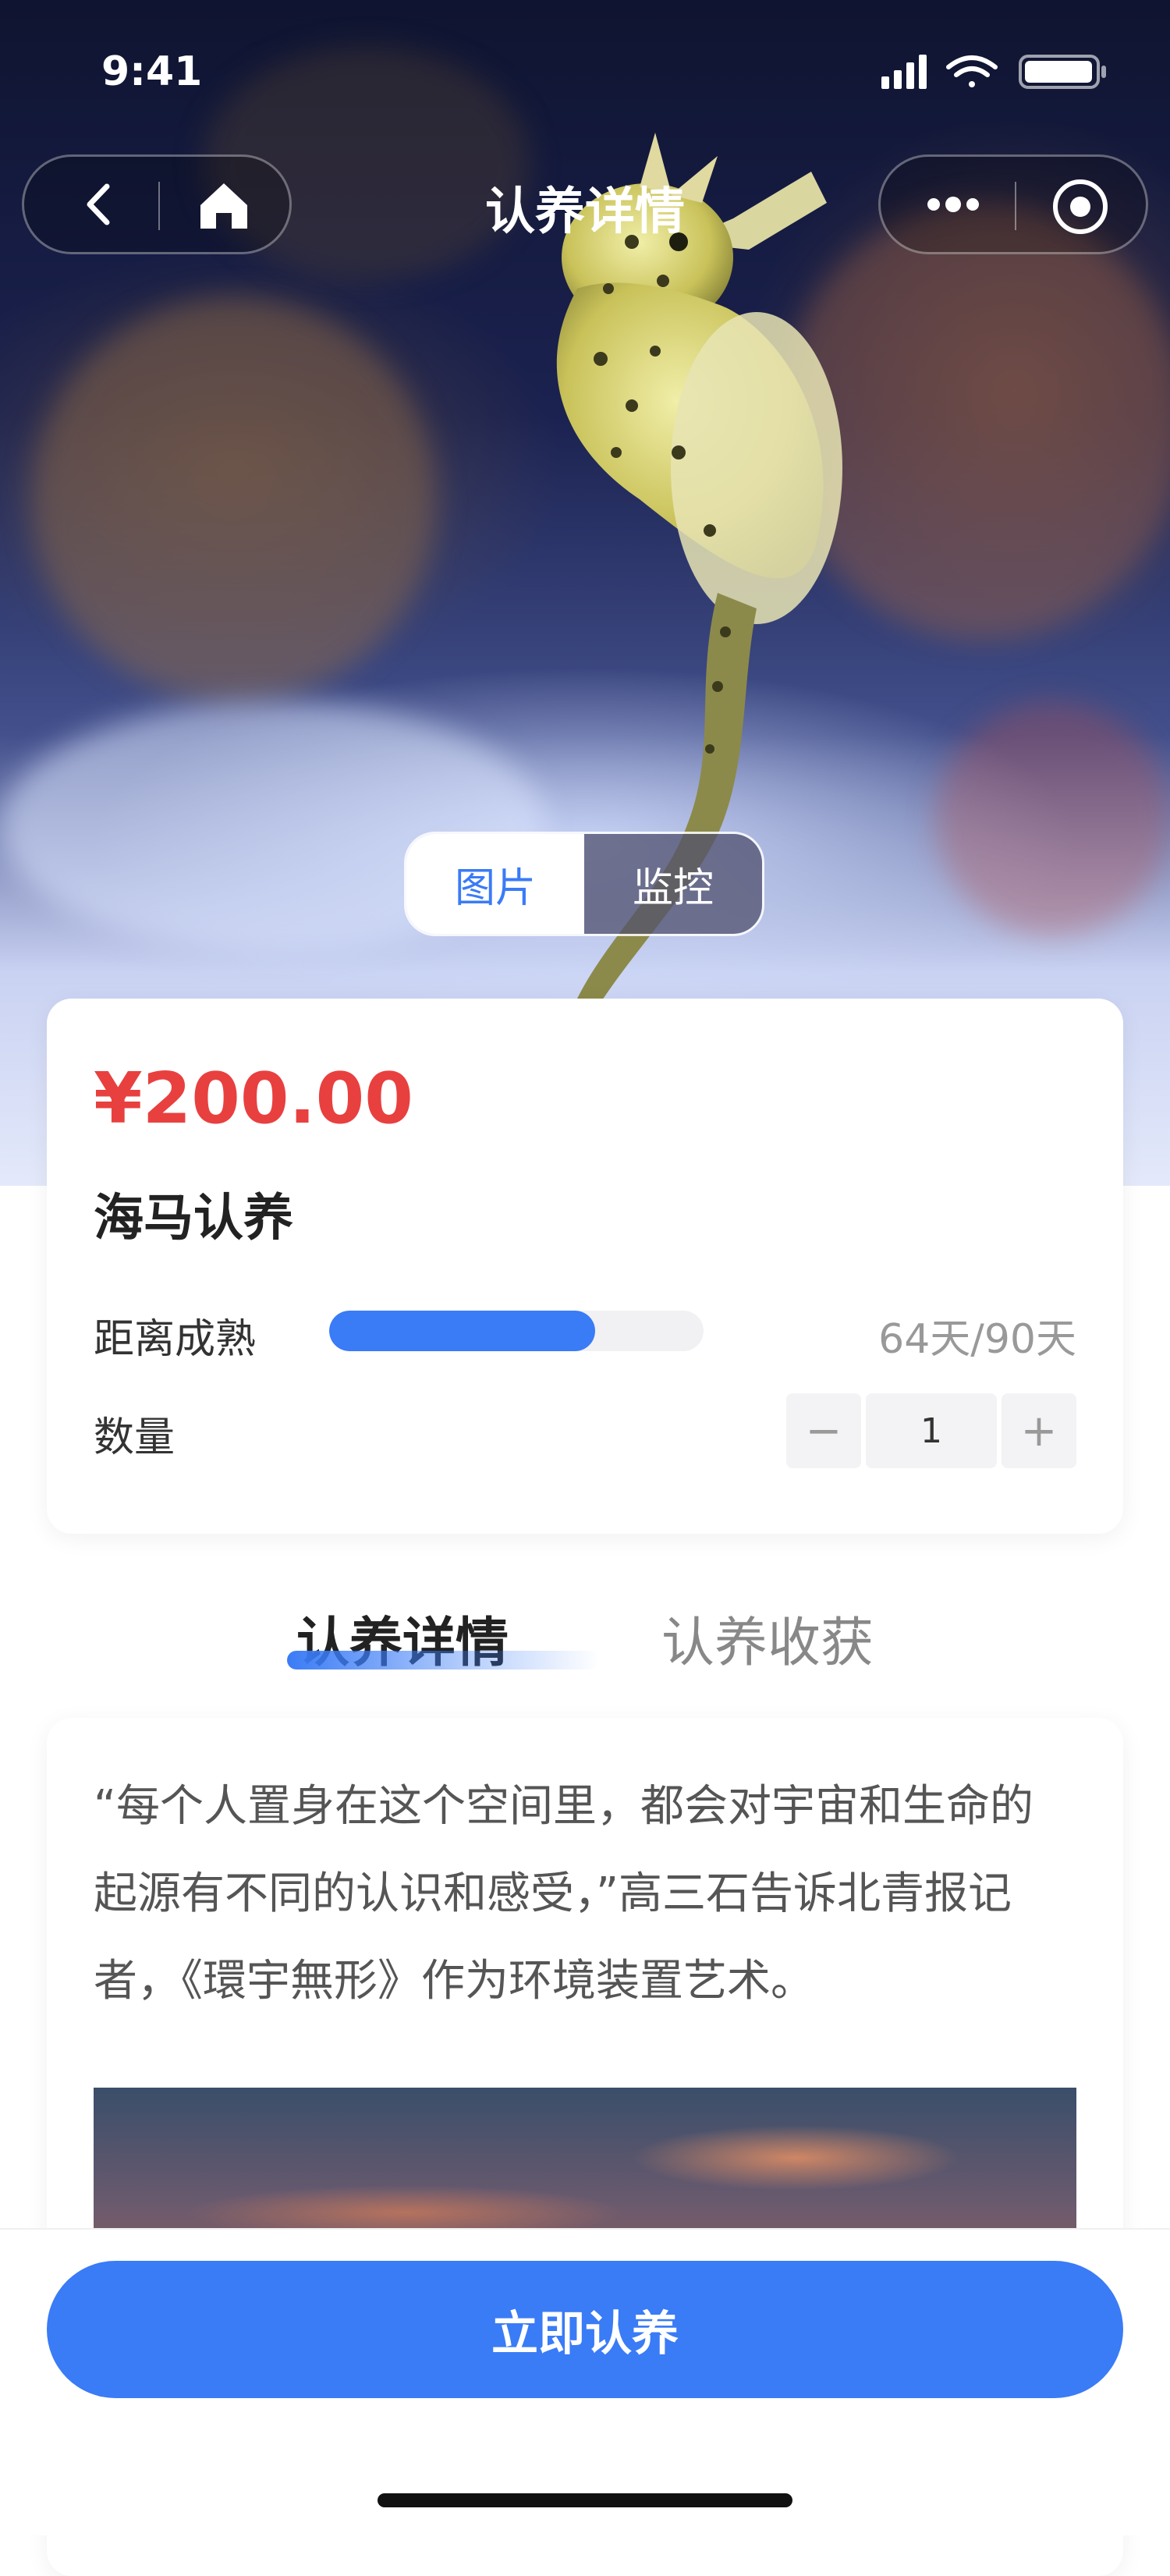  I want to click on status-icons, so click(993, 72).